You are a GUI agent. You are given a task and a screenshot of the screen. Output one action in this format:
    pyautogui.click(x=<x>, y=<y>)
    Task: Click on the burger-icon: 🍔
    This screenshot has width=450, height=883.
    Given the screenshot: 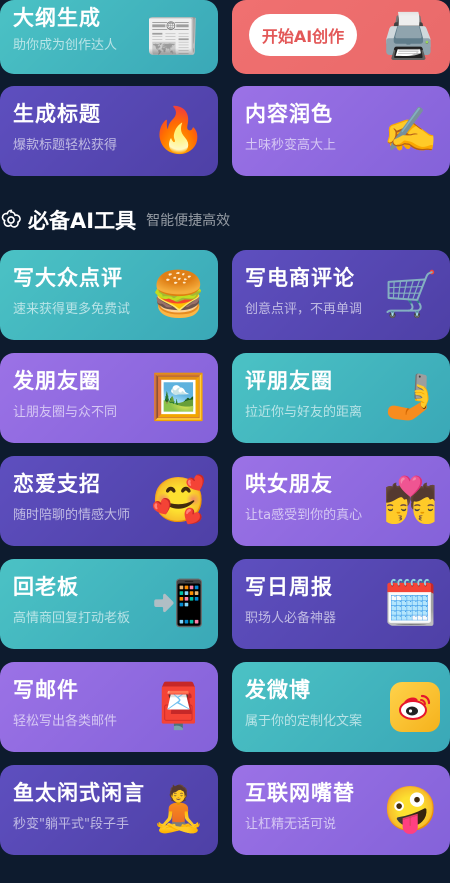 What is the action you would take?
    pyautogui.click(x=178, y=294)
    